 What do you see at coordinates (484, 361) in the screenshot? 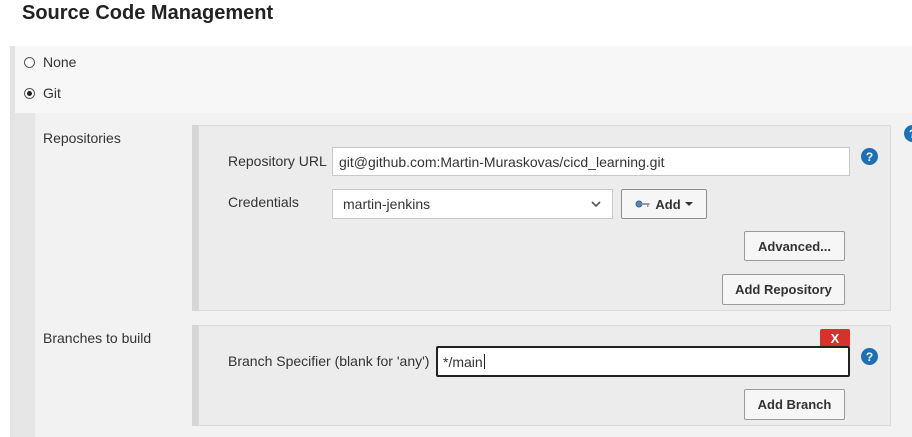
I see `text-caret` at bounding box center [484, 361].